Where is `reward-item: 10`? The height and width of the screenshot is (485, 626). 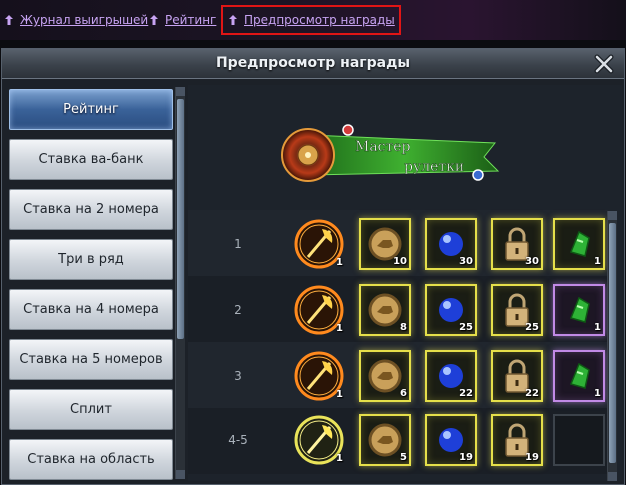
reward-item: 10 is located at coordinates (385, 244).